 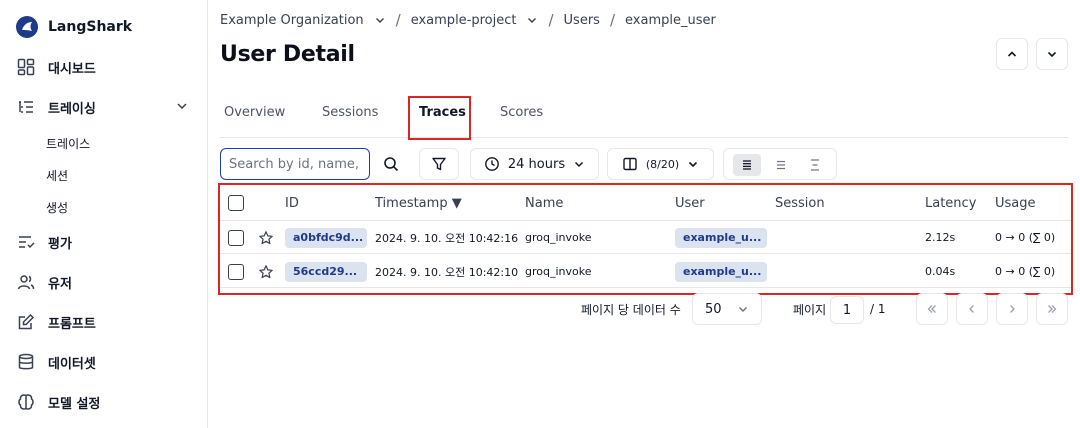 I want to click on density-spacious-icon, so click(x=815, y=165).